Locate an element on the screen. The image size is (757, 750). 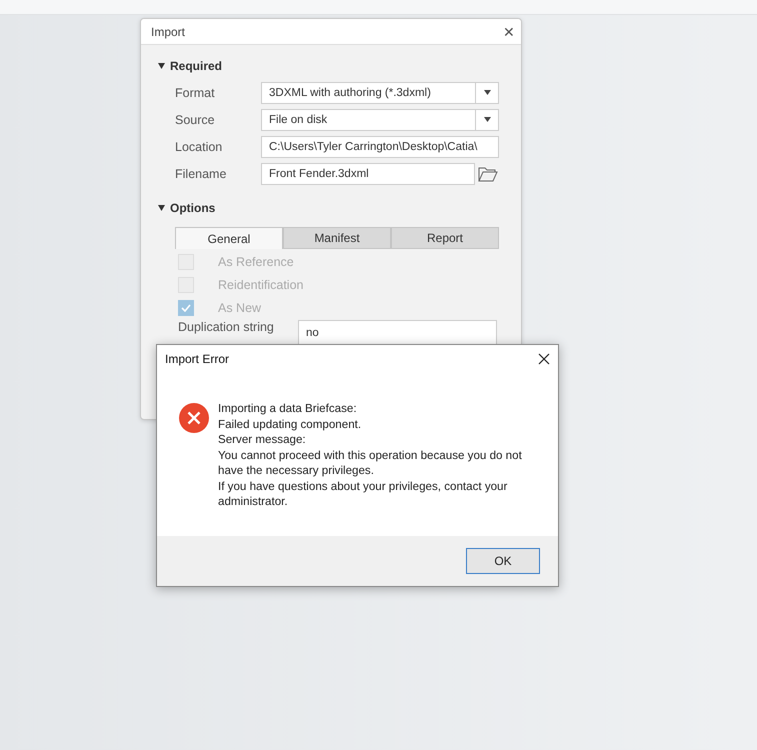
field-label: Location is located at coordinates (199, 147).